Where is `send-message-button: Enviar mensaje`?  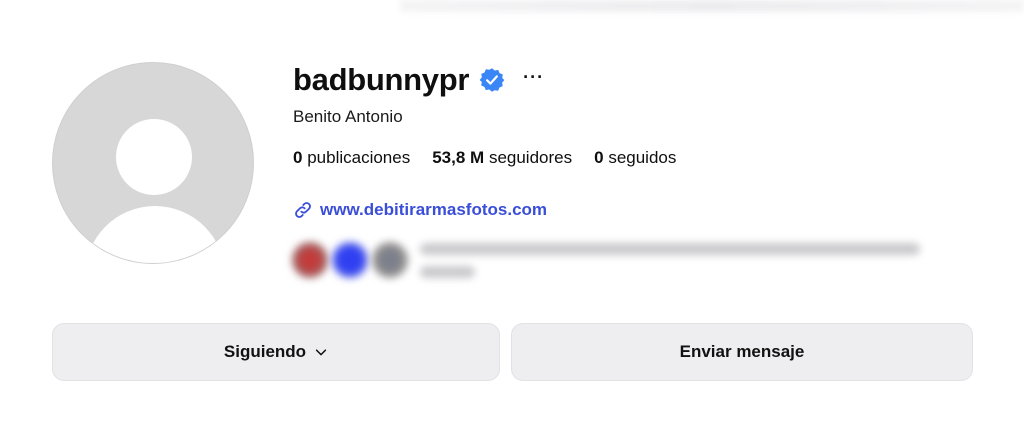
send-message-button: Enviar mensaje is located at coordinates (742, 352).